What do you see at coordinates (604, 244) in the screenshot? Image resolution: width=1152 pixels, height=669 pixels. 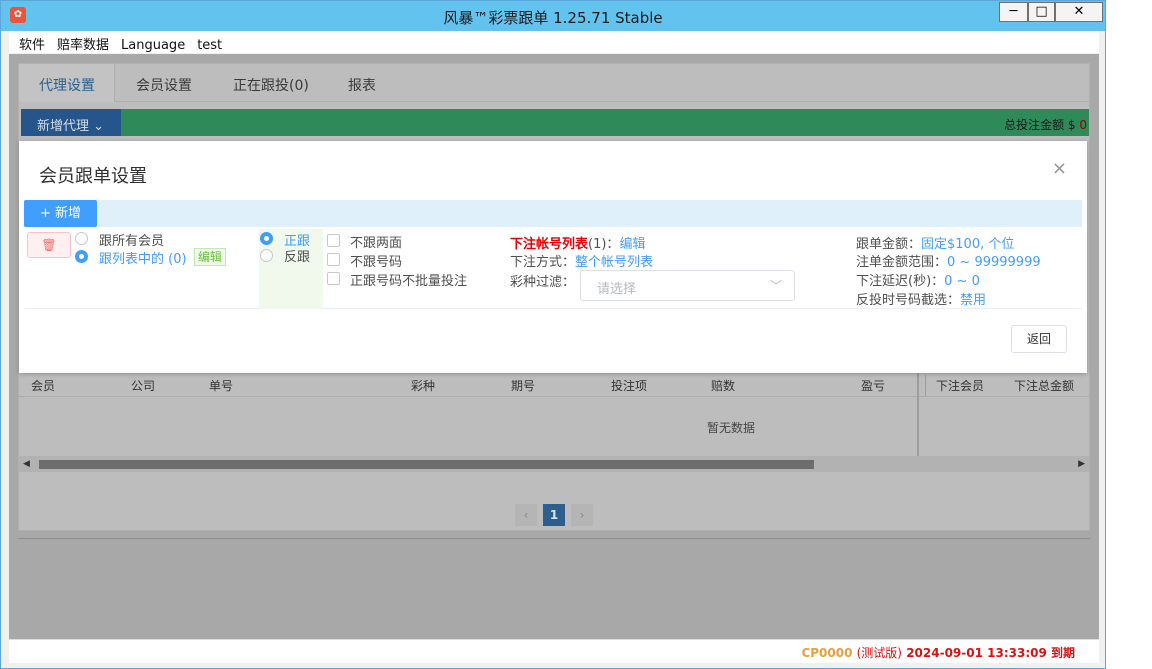 I see `account-list-count: (1)：` at bounding box center [604, 244].